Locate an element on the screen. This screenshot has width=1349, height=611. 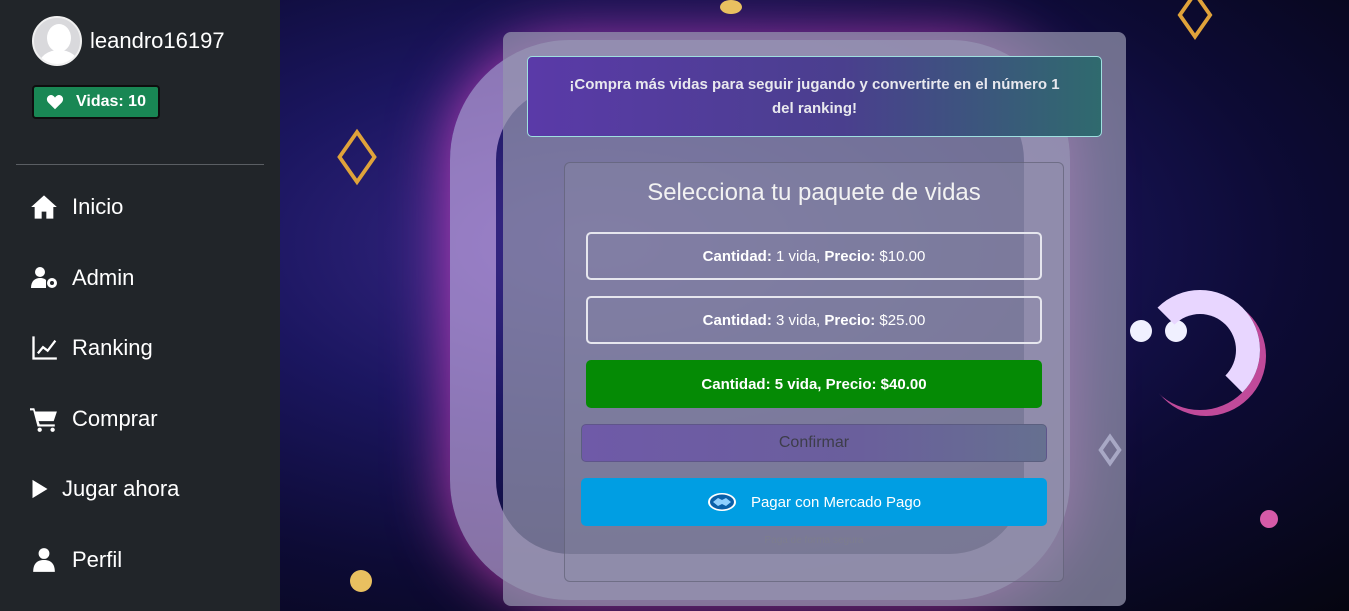
nav-item-jugar: Jugar ahora is located at coordinates (104, 489).